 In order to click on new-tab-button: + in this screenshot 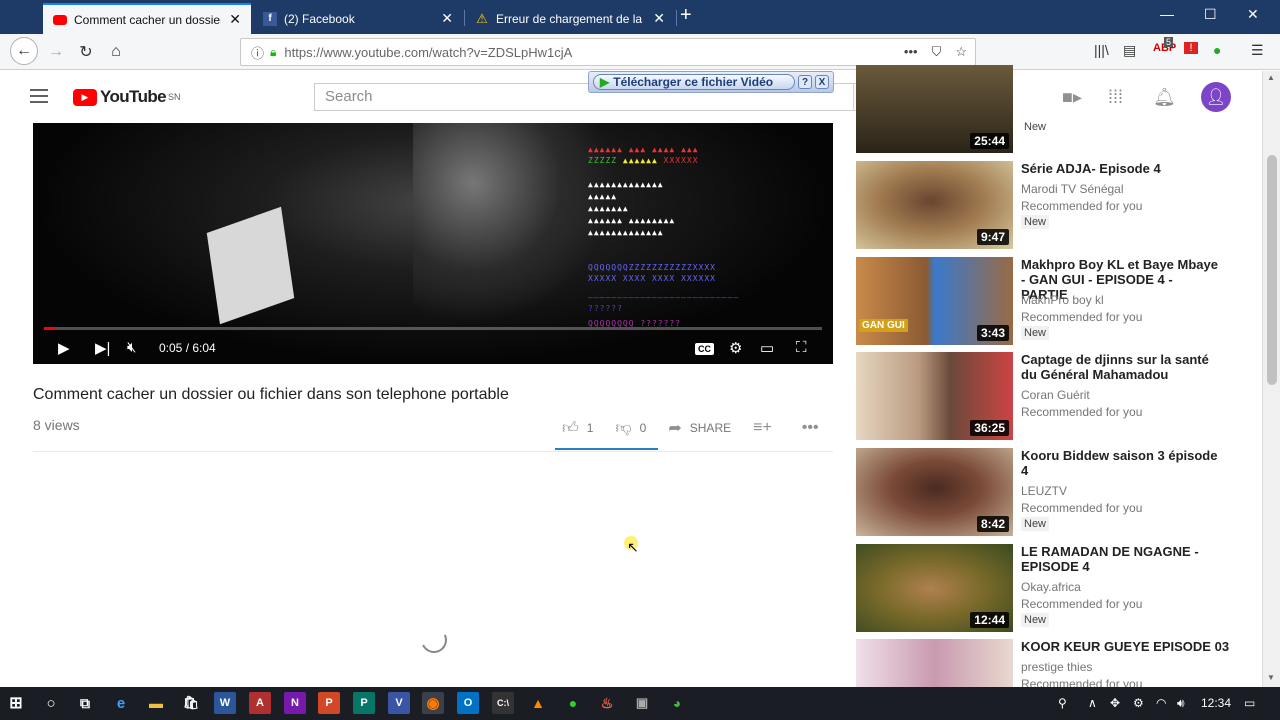, I will do `click(686, 15)`.